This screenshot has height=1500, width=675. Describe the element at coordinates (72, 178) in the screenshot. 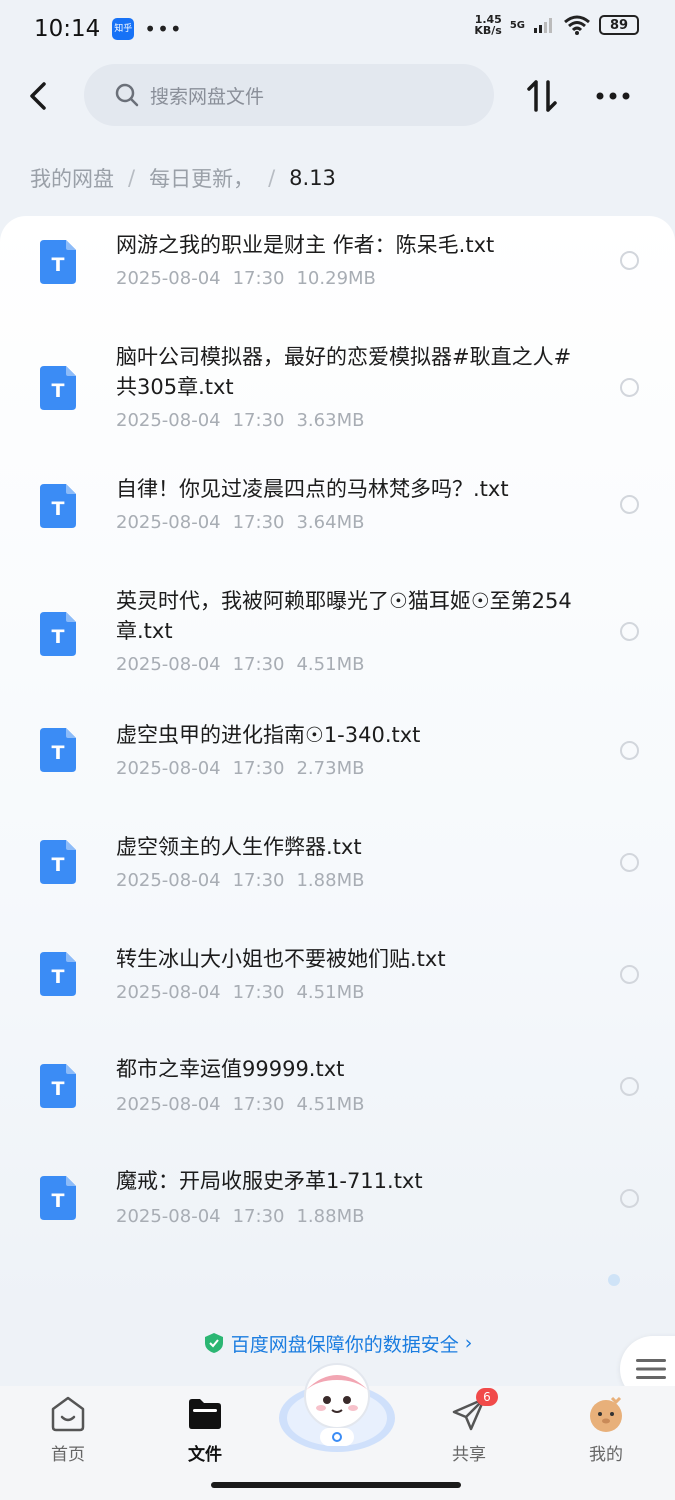

I see `breadcrumb-root: 我的网盘` at that location.